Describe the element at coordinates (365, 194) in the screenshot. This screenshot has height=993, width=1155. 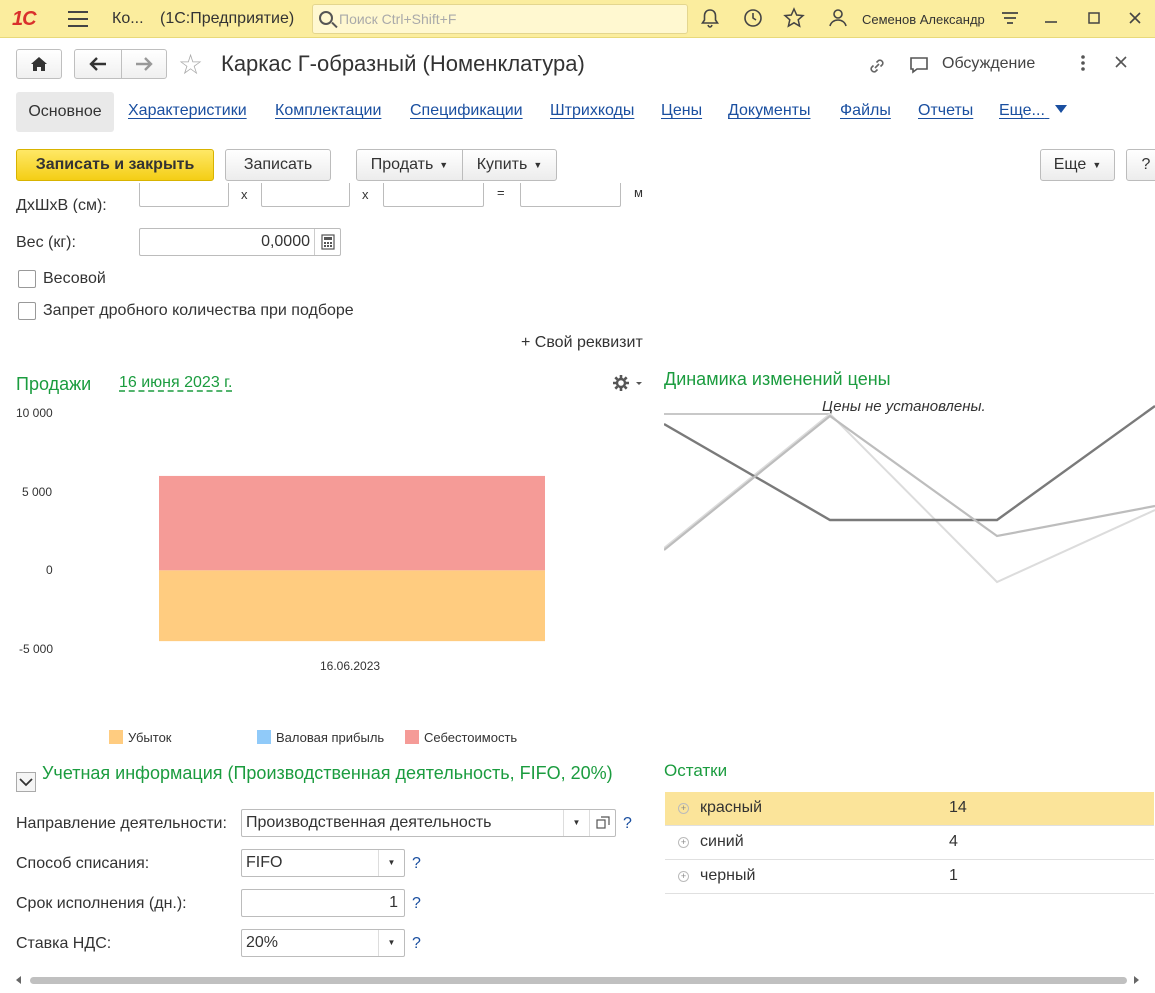
I see `dims-sep-x2: х` at that location.